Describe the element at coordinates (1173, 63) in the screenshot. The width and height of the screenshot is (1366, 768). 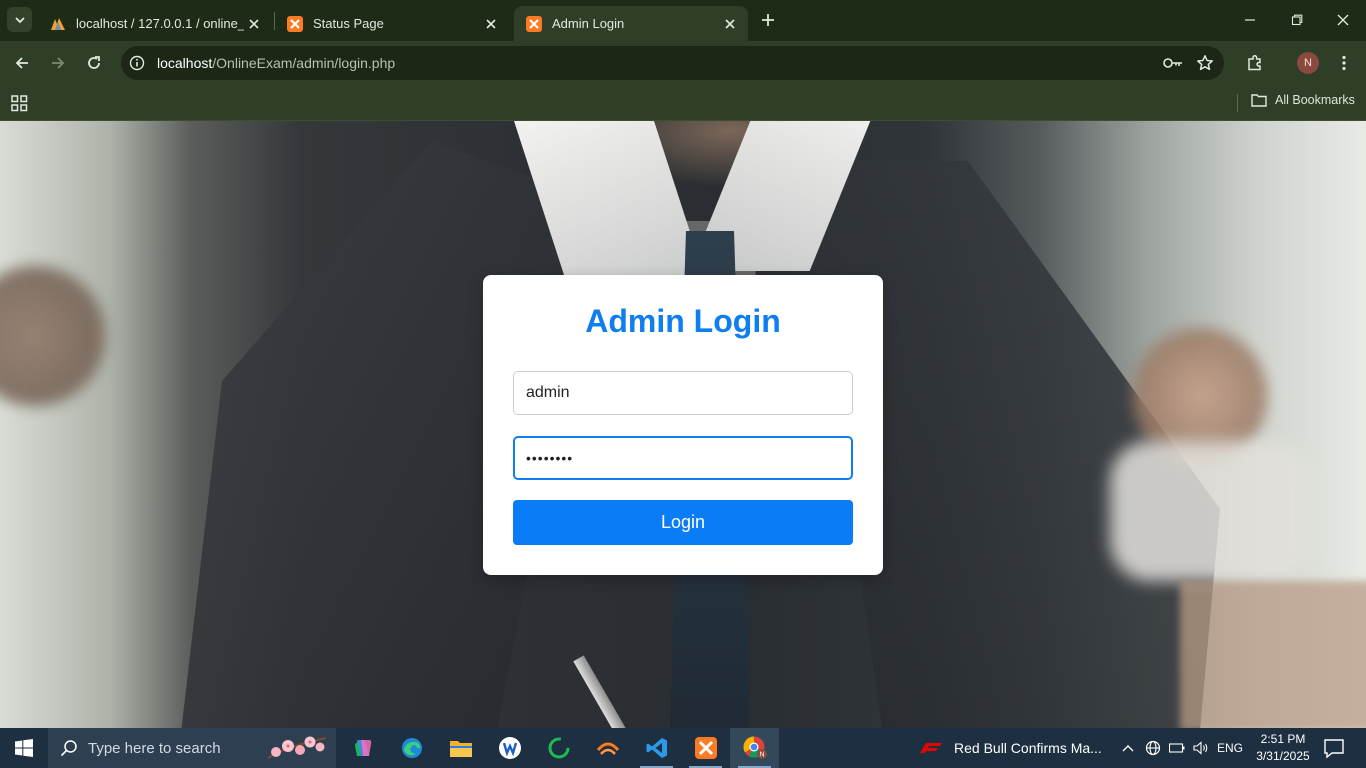
I see `password-key-icon` at that location.